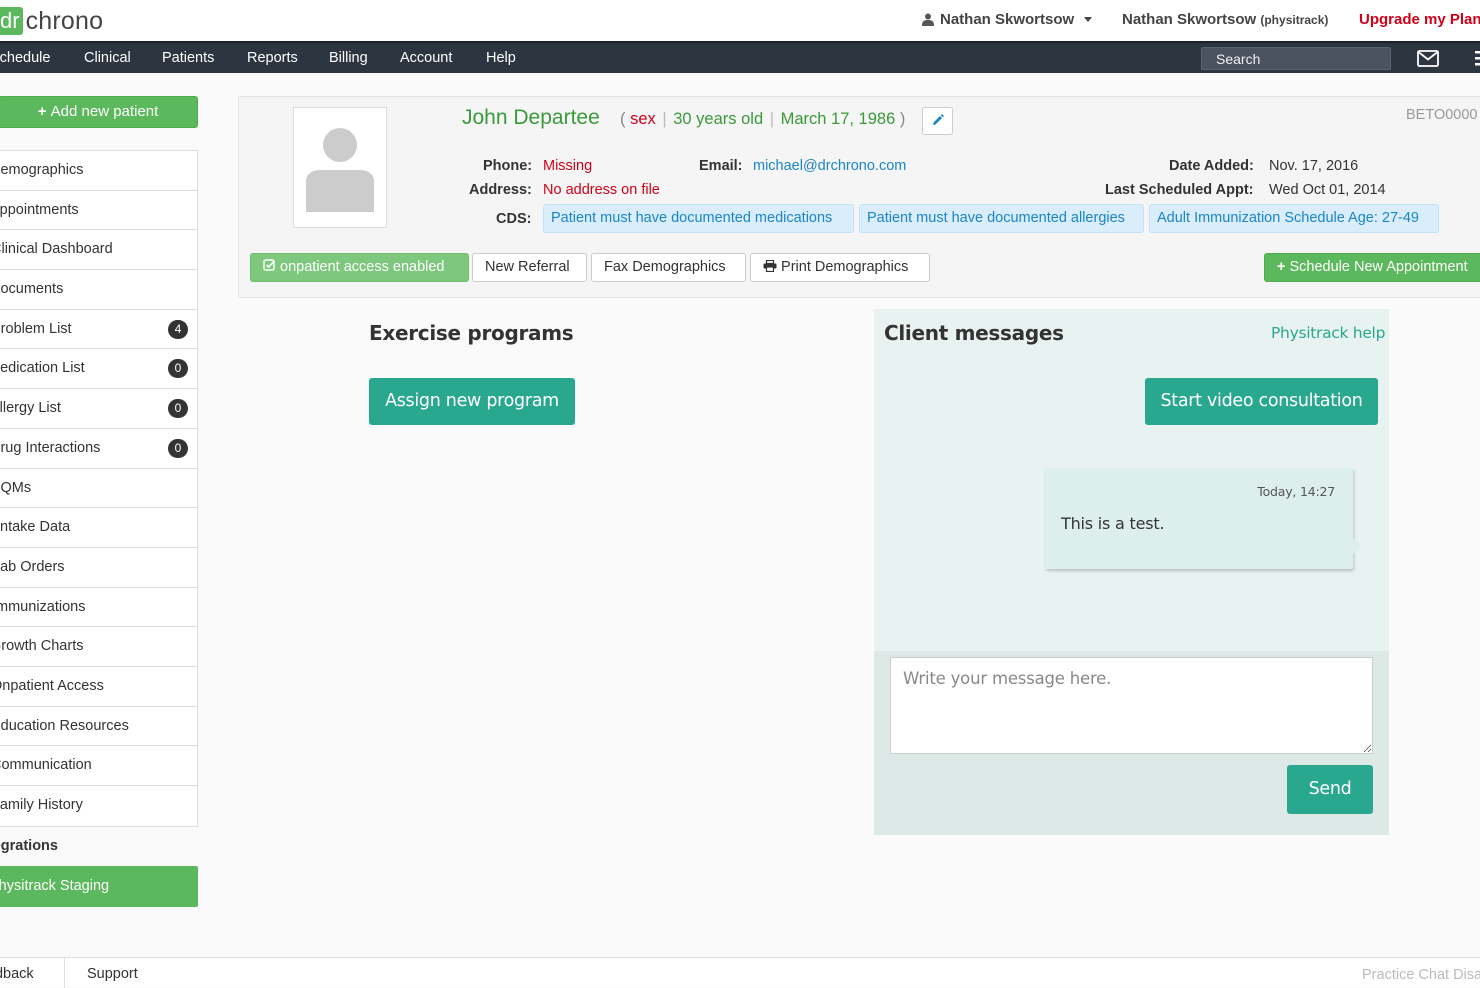 The height and width of the screenshot is (988, 1480). Describe the element at coordinates (42, 170) in the screenshot. I see `sidebar-item-label: Demographics` at that location.